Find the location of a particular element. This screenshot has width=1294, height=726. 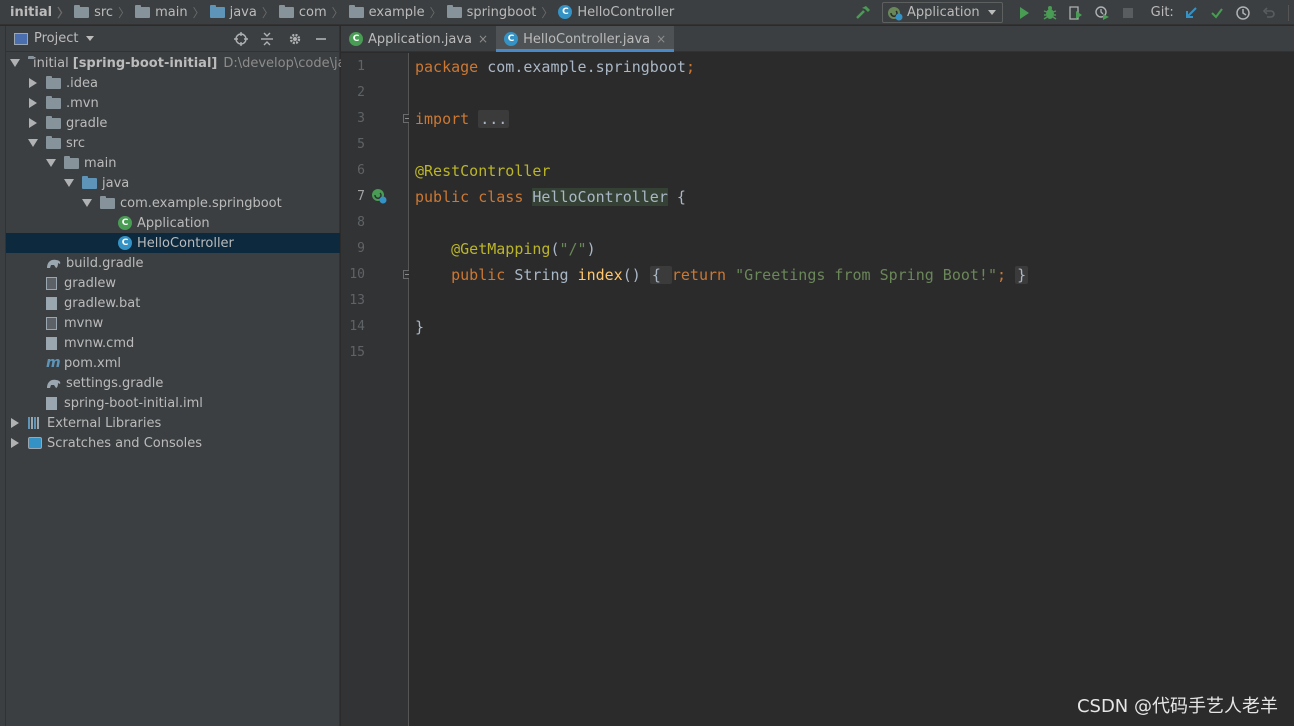

tree-item: C HelloController is located at coordinates (173, 243).